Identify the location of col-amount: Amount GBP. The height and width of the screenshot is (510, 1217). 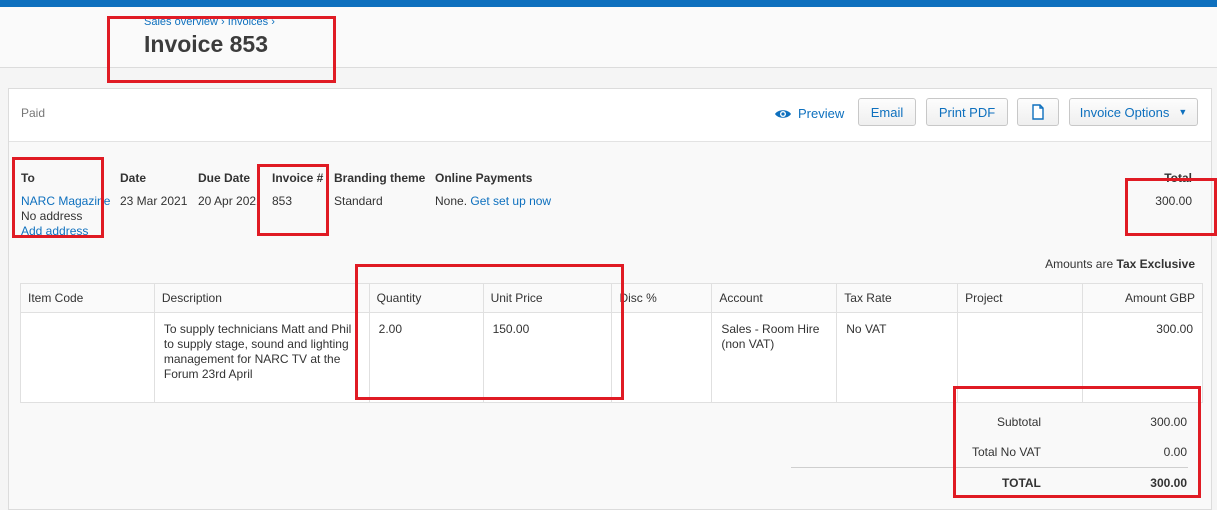
(1142, 298).